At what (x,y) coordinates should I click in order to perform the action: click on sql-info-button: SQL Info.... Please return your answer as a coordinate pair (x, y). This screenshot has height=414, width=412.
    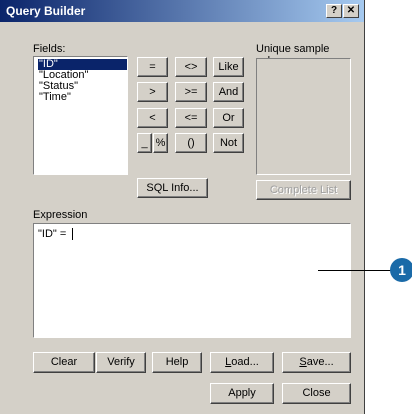
    Looking at the image, I should click on (172, 188).